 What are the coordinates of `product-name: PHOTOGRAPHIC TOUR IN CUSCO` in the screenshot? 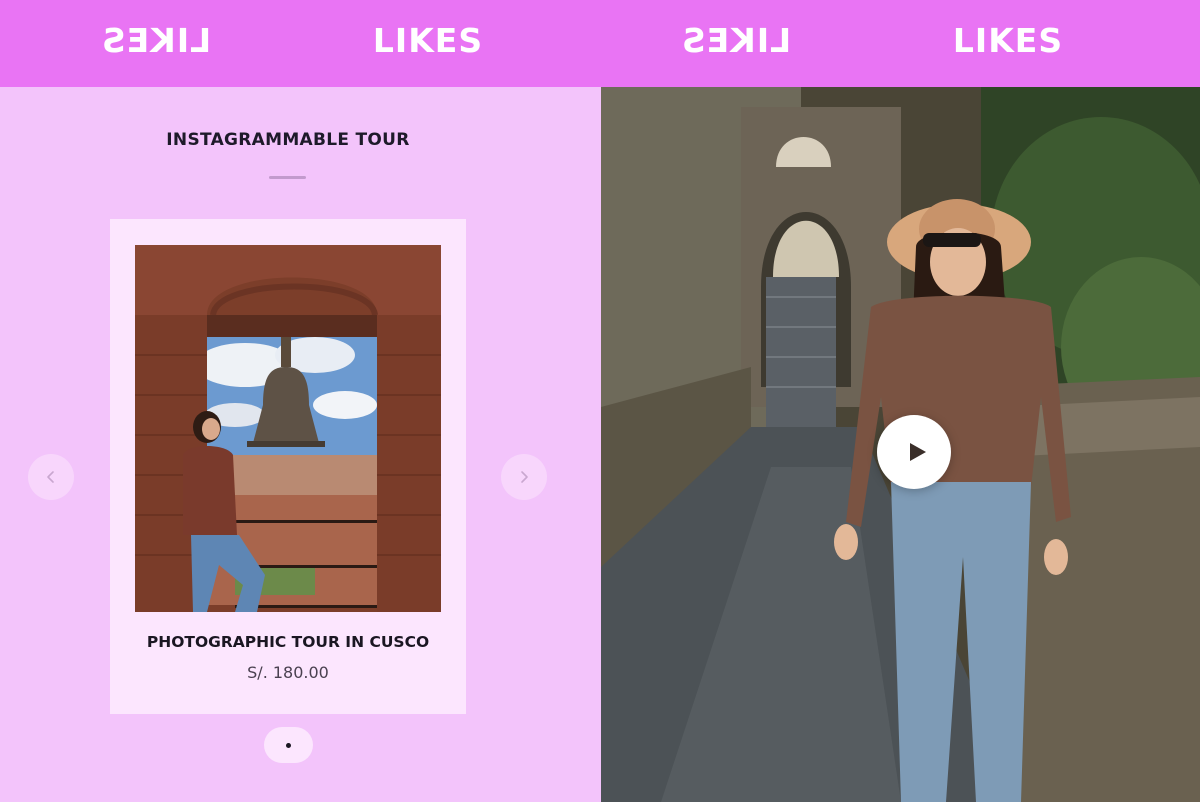 It's located at (288, 642).